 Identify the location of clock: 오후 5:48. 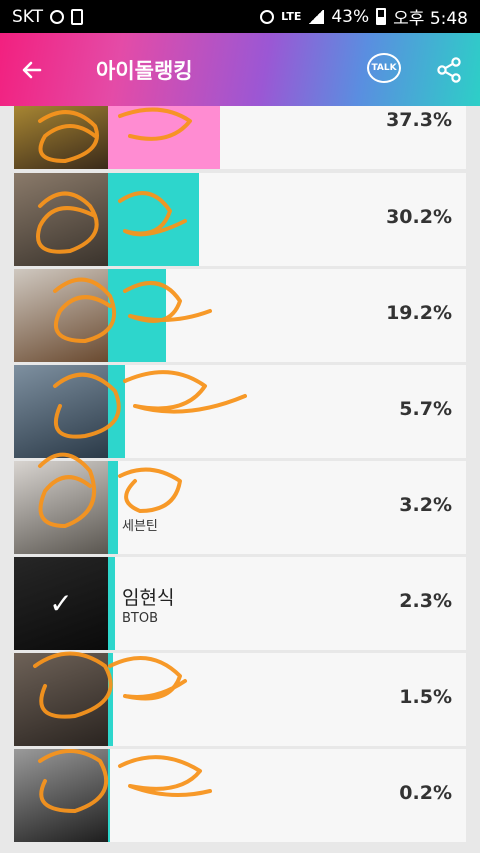
(430, 19).